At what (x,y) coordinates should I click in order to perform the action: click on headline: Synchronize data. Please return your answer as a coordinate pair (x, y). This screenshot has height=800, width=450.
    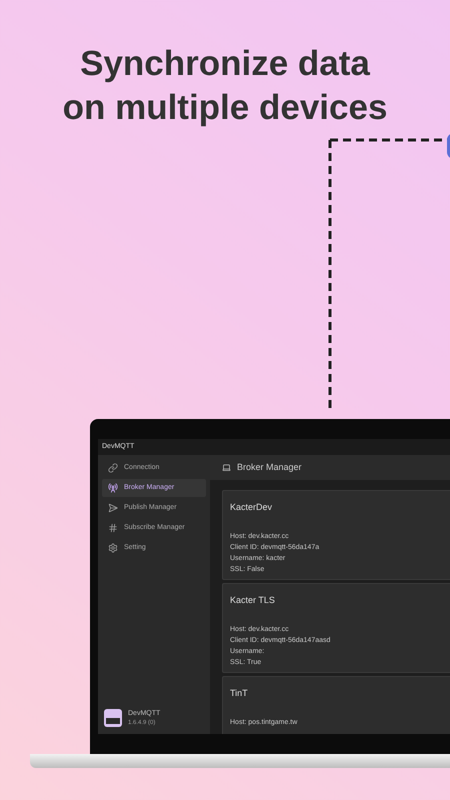
    Looking at the image, I should click on (225, 64).